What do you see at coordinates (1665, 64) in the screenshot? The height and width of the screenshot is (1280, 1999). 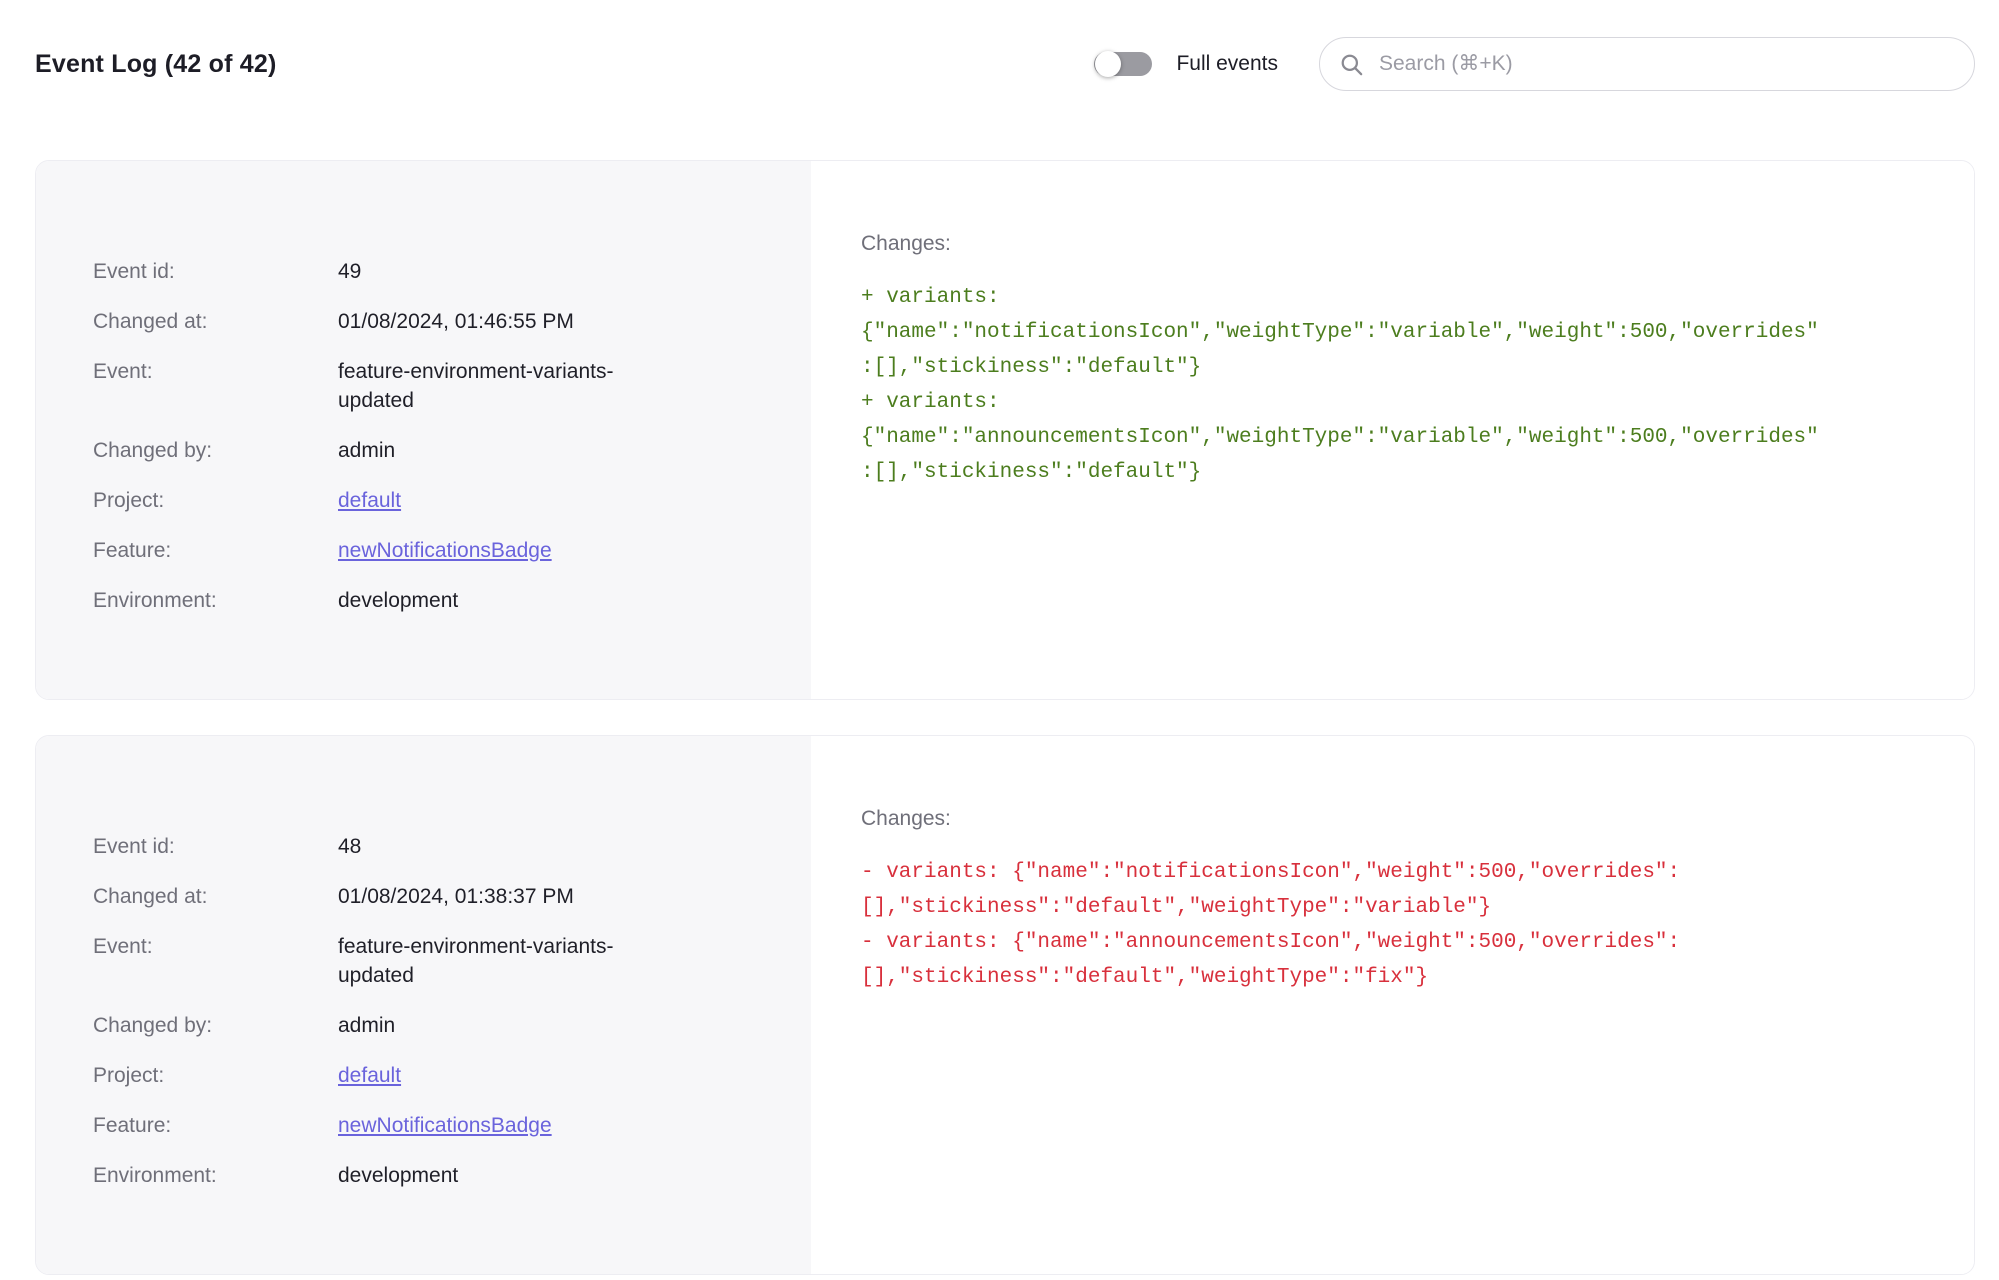 I see `search-input` at bounding box center [1665, 64].